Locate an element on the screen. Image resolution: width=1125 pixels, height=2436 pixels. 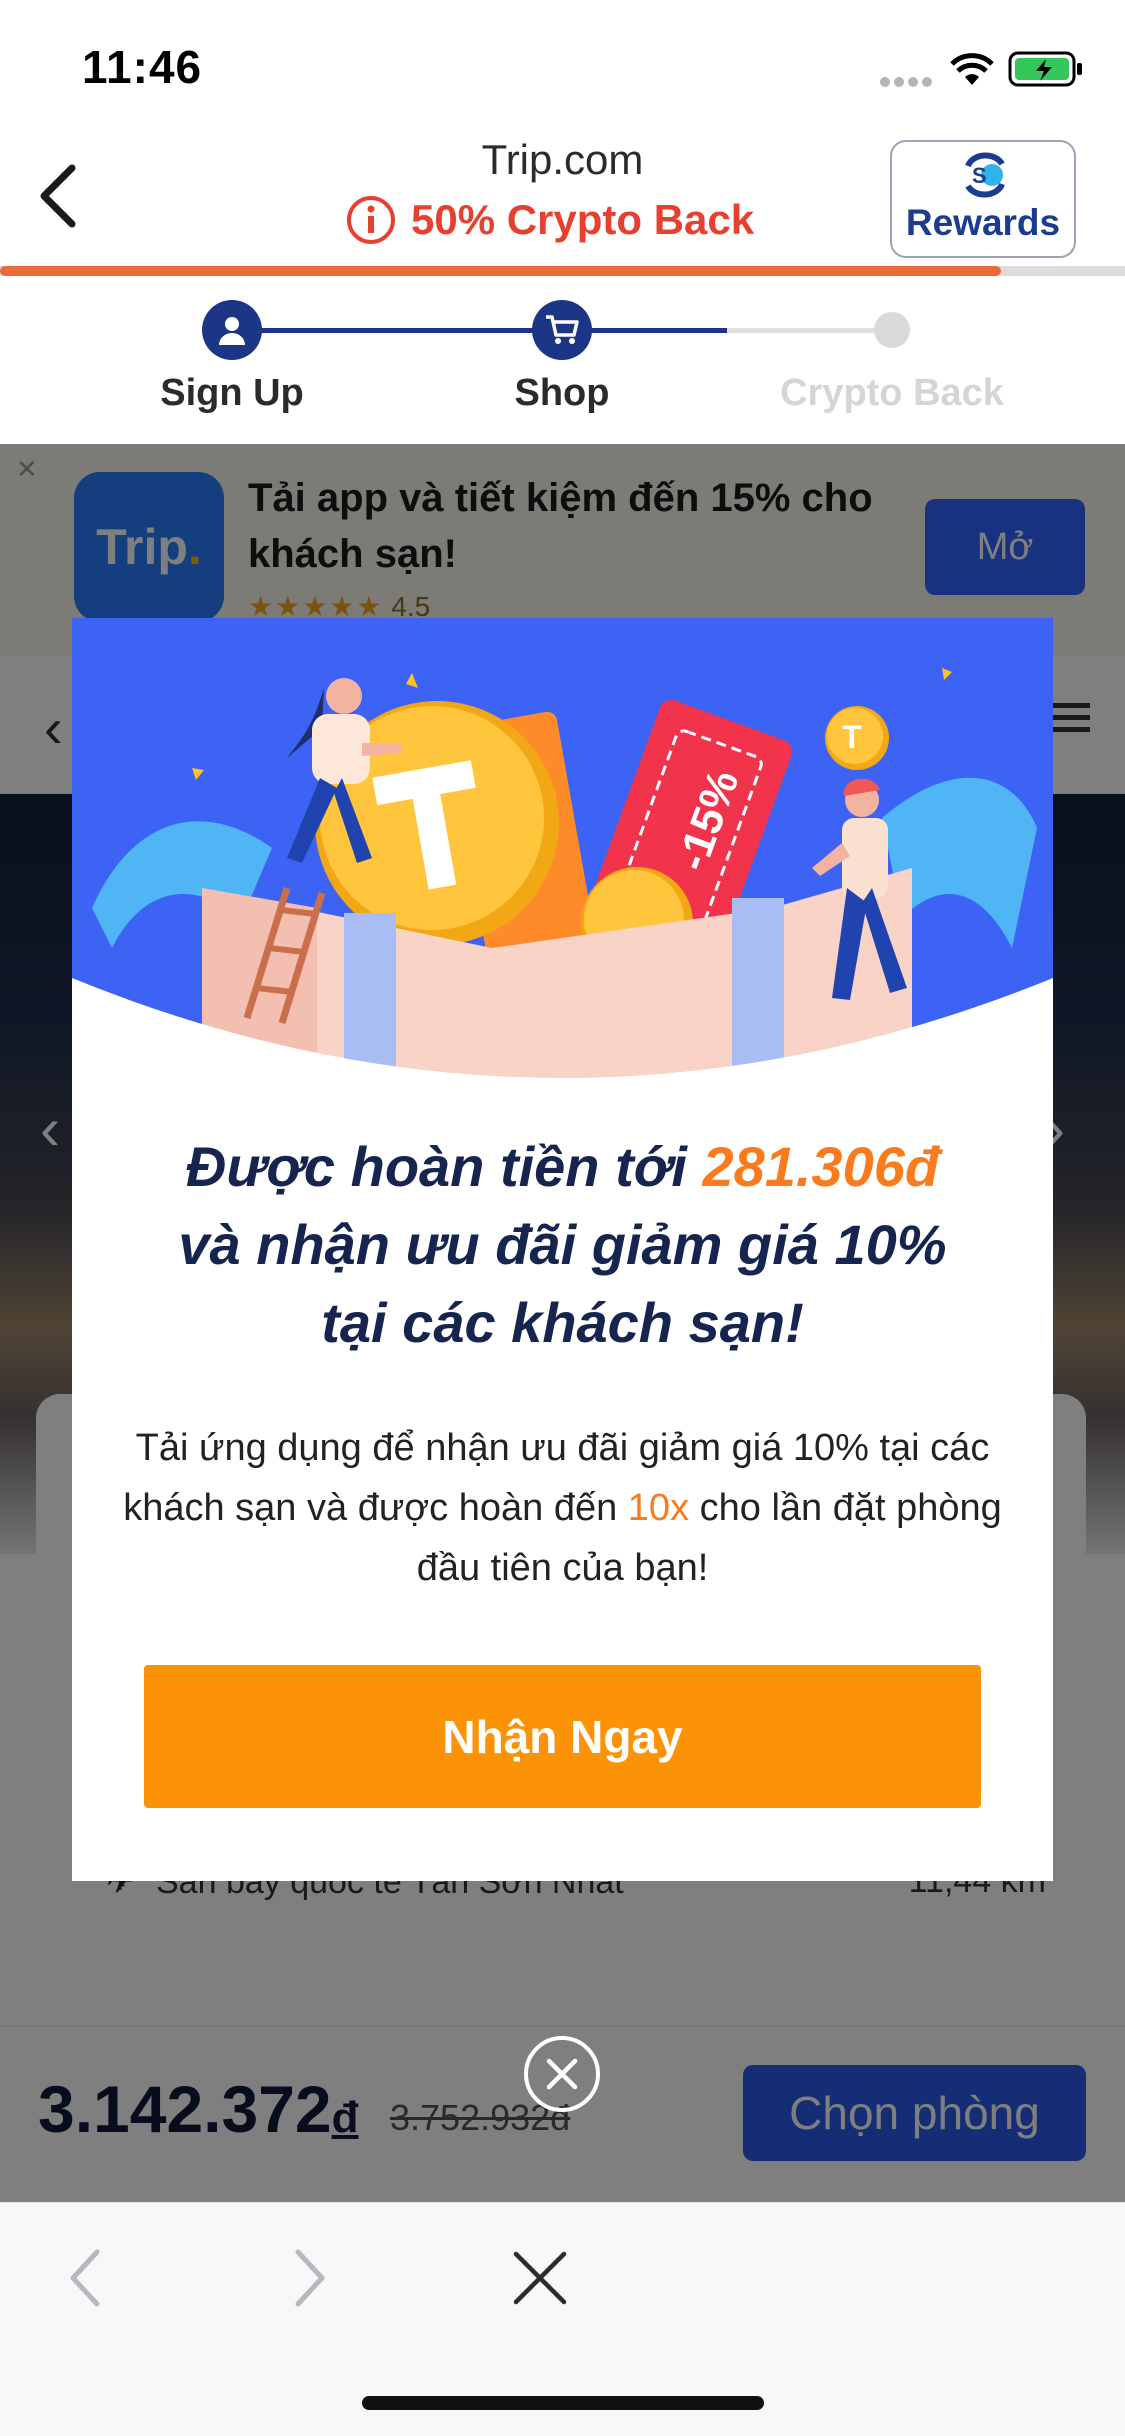
step-connector-pending is located at coordinates (809, 330).